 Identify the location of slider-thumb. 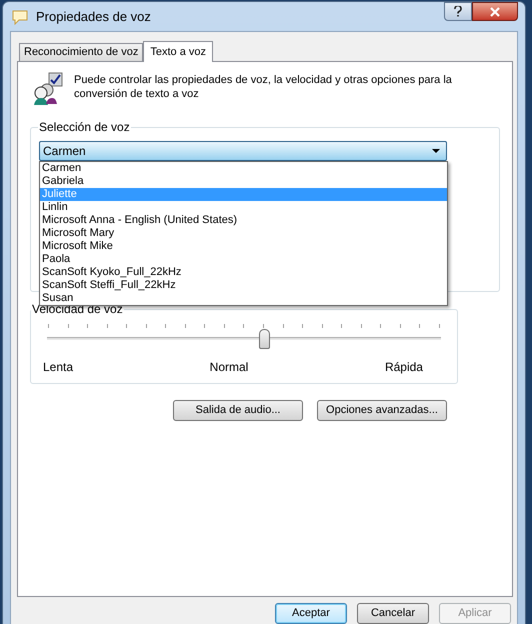
(264, 339).